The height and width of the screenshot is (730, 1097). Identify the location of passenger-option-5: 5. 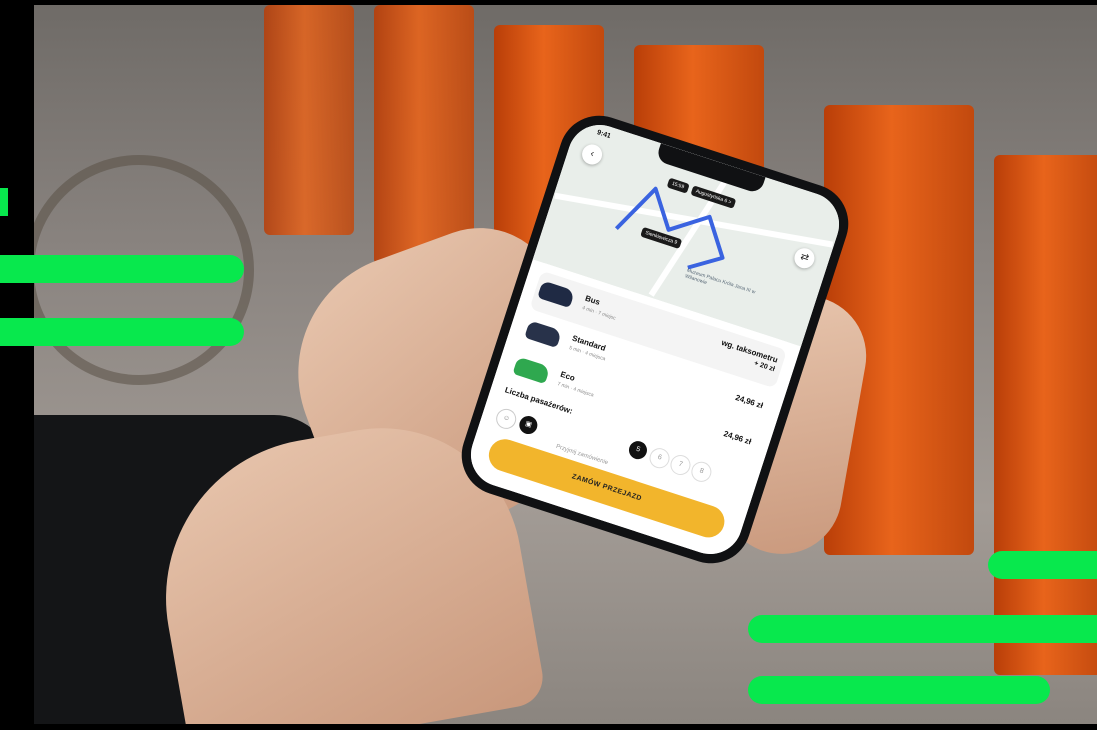
(638, 450).